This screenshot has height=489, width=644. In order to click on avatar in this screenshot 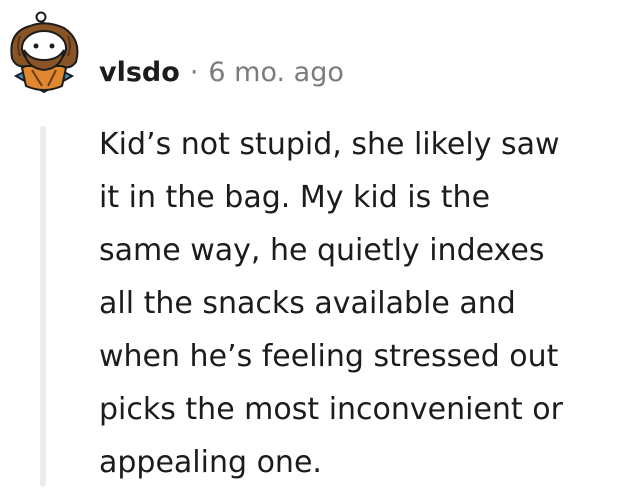, I will do `click(44, 53)`.